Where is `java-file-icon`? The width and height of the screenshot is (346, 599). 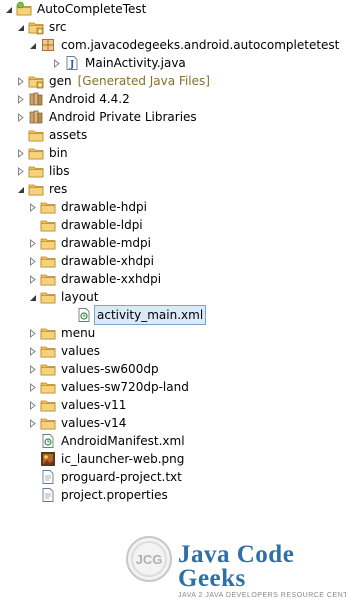
java-file-icon is located at coordinates (72, 63).